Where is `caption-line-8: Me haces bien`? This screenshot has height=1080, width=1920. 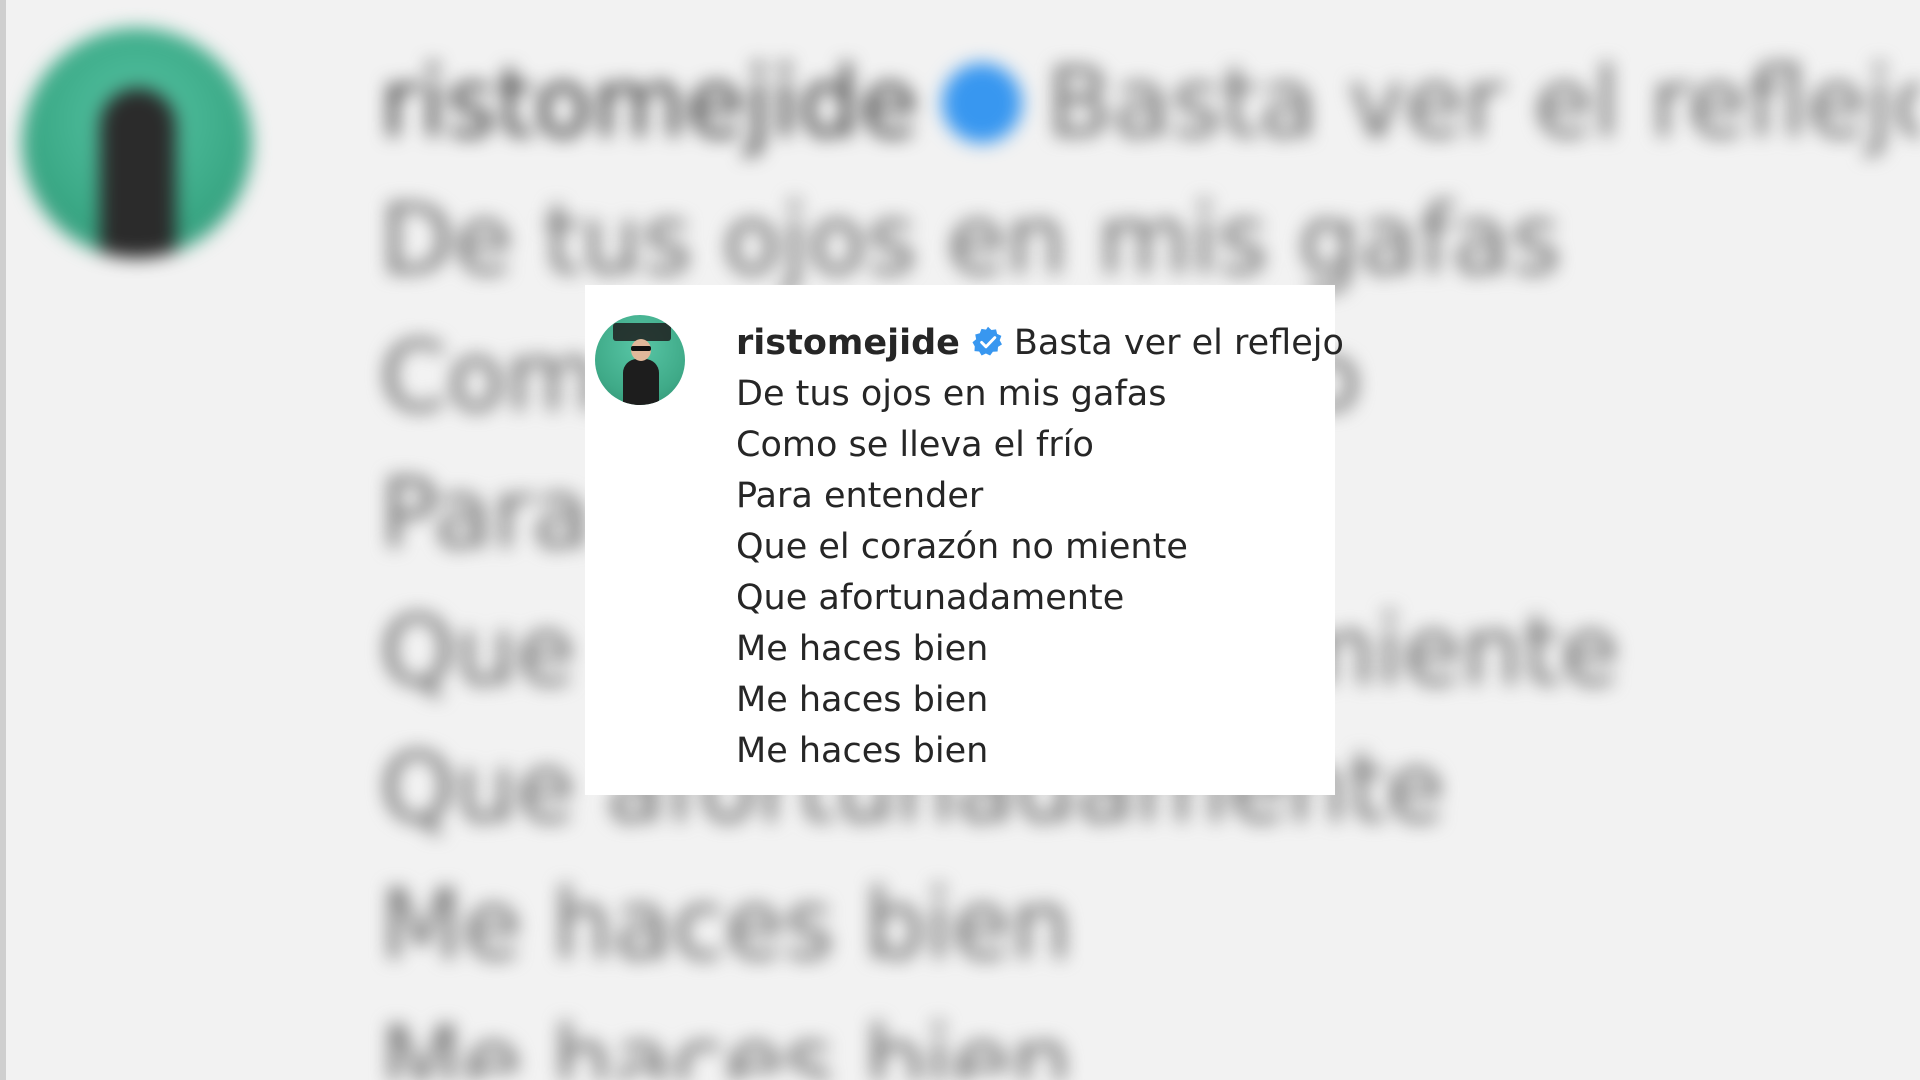
caption-line-8: Me haces bien is located at coordinates (862, 751).